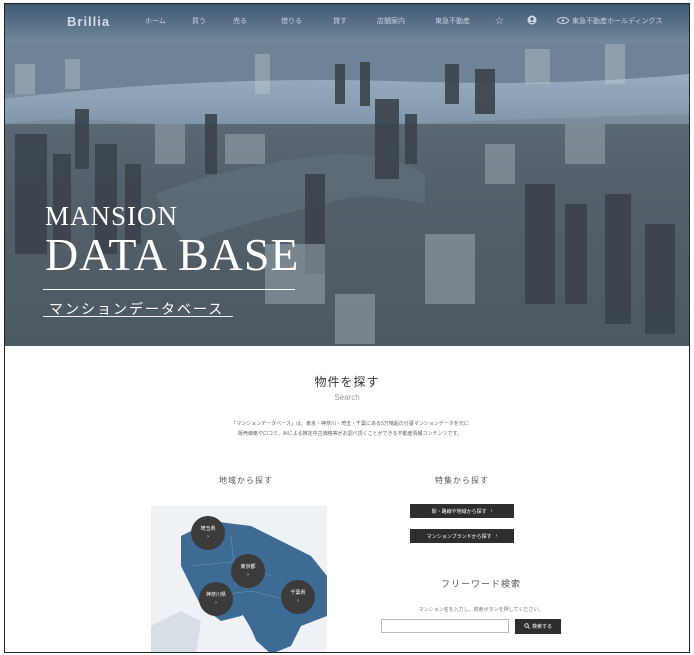 Image resolution: width=694 pixels, height=655 pixels. I want to click on user-icon, so click(542, 21).